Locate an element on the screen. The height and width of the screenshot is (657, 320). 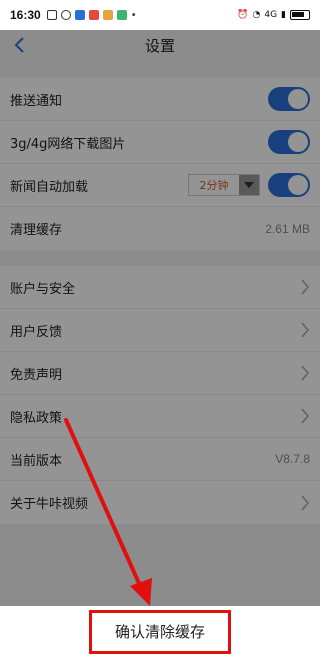
wifi-icon: ◔ is located at coordinates (256, 15).